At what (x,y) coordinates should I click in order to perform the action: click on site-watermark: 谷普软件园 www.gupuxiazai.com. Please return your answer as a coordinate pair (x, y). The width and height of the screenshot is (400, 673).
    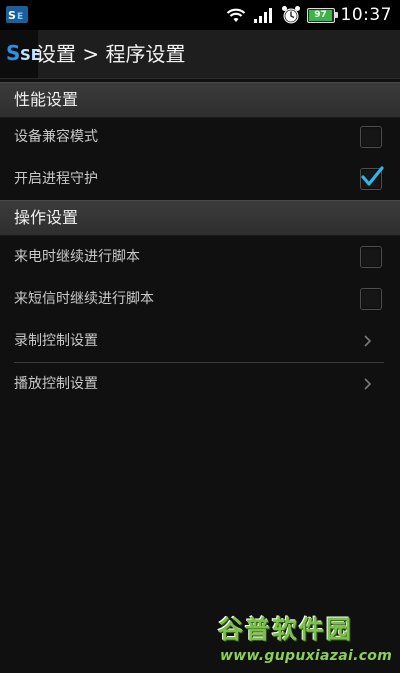
    Looking at the image, I should click on (309, 641).